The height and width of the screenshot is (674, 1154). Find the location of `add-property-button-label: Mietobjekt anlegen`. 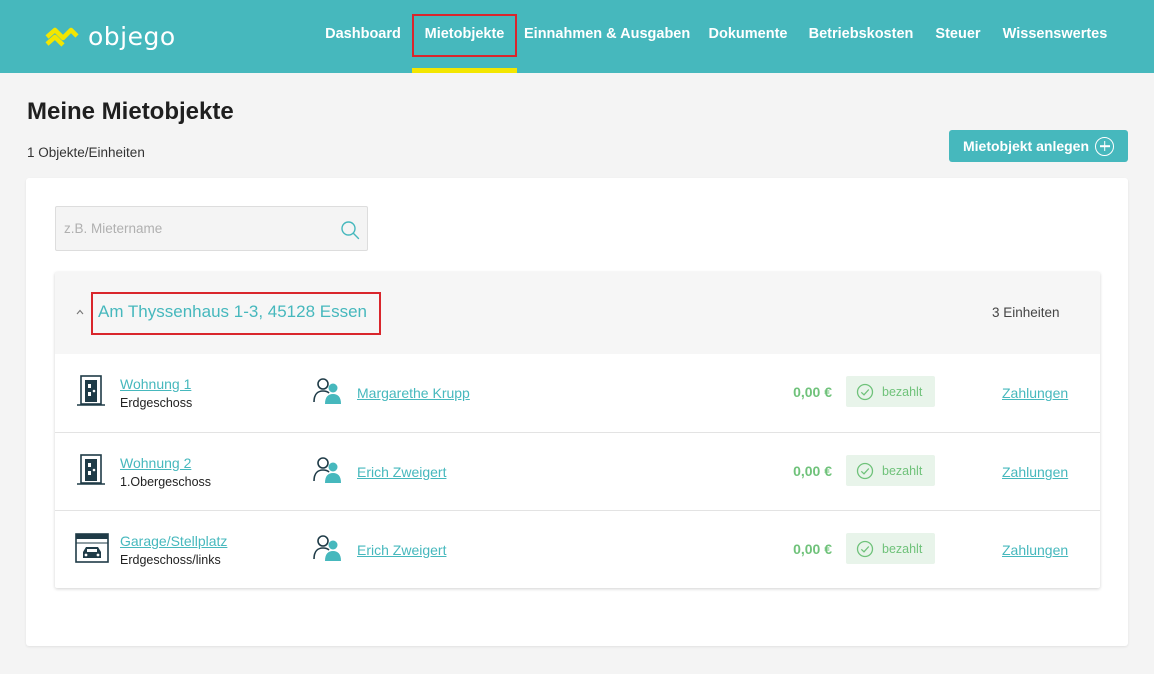

add-property-button-label: Mietobjekt anlegen is located at coordinates (1026, 146).